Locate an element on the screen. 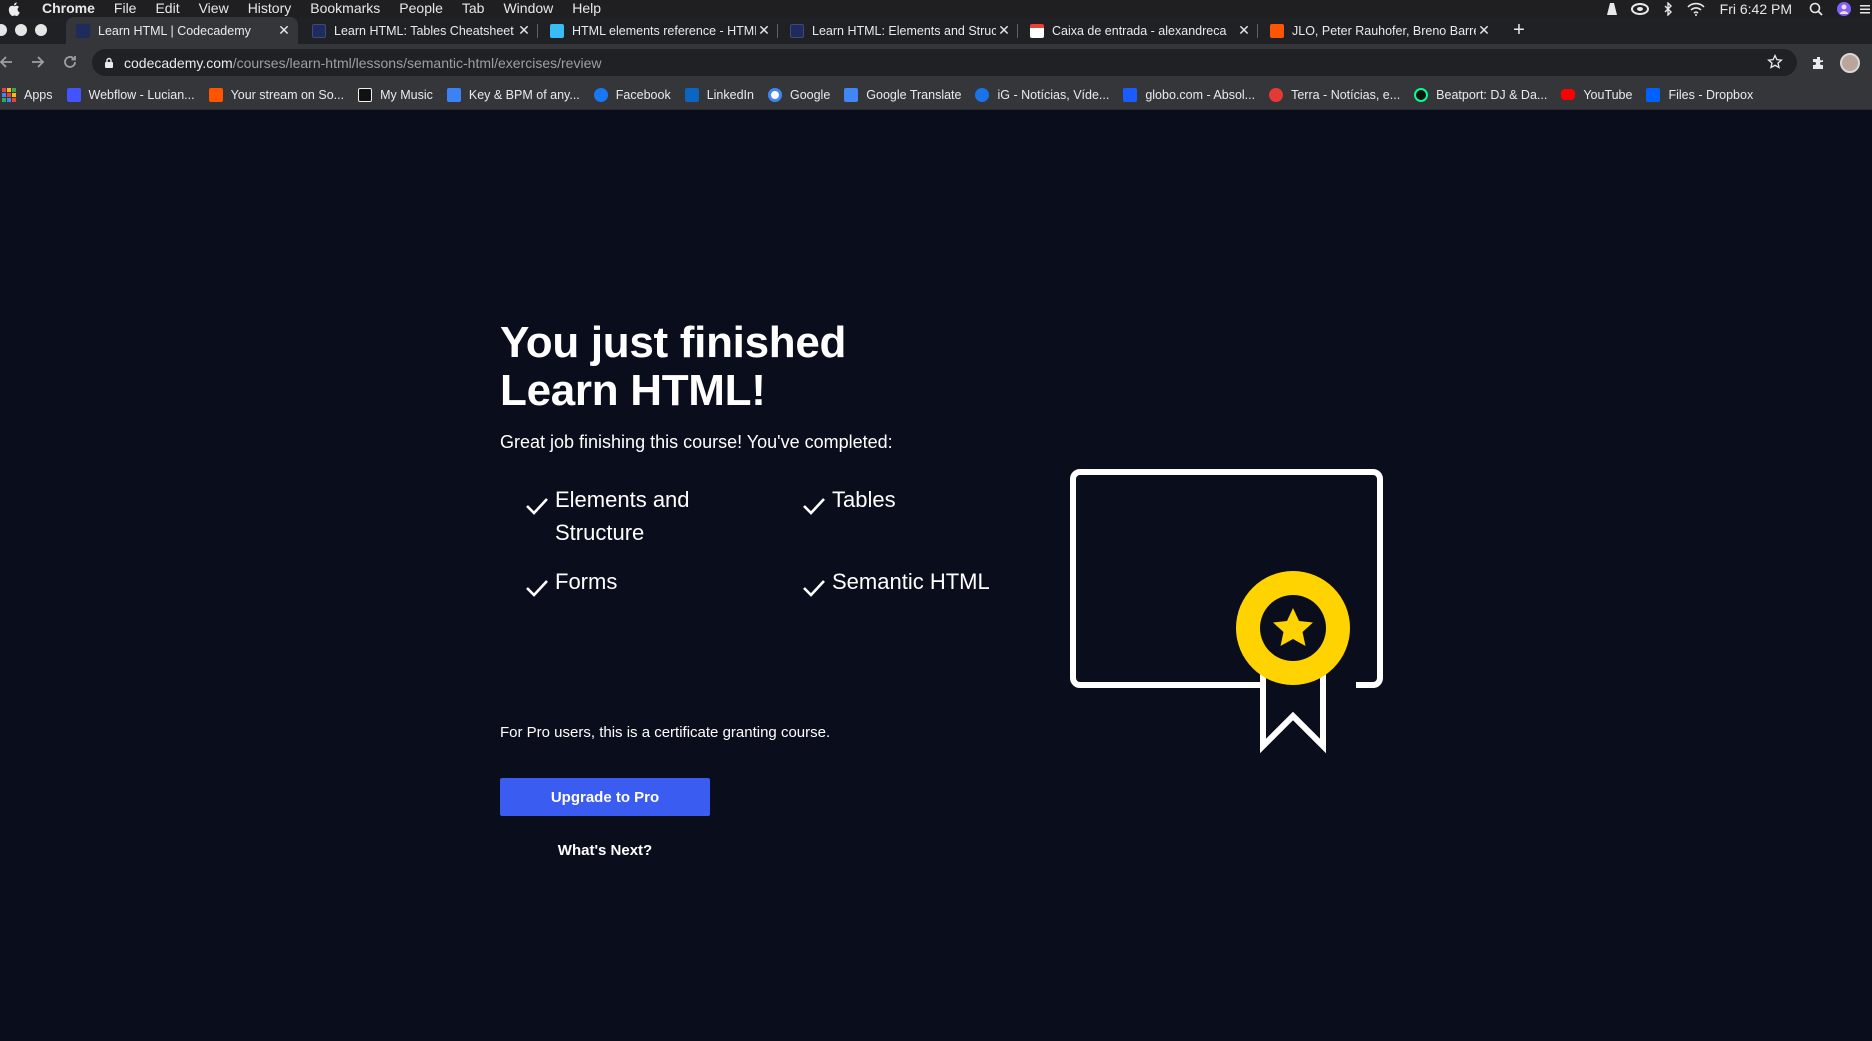 The image size is (1872, 1041). creative-cloud-icon is located at coordinates (1640, 8).